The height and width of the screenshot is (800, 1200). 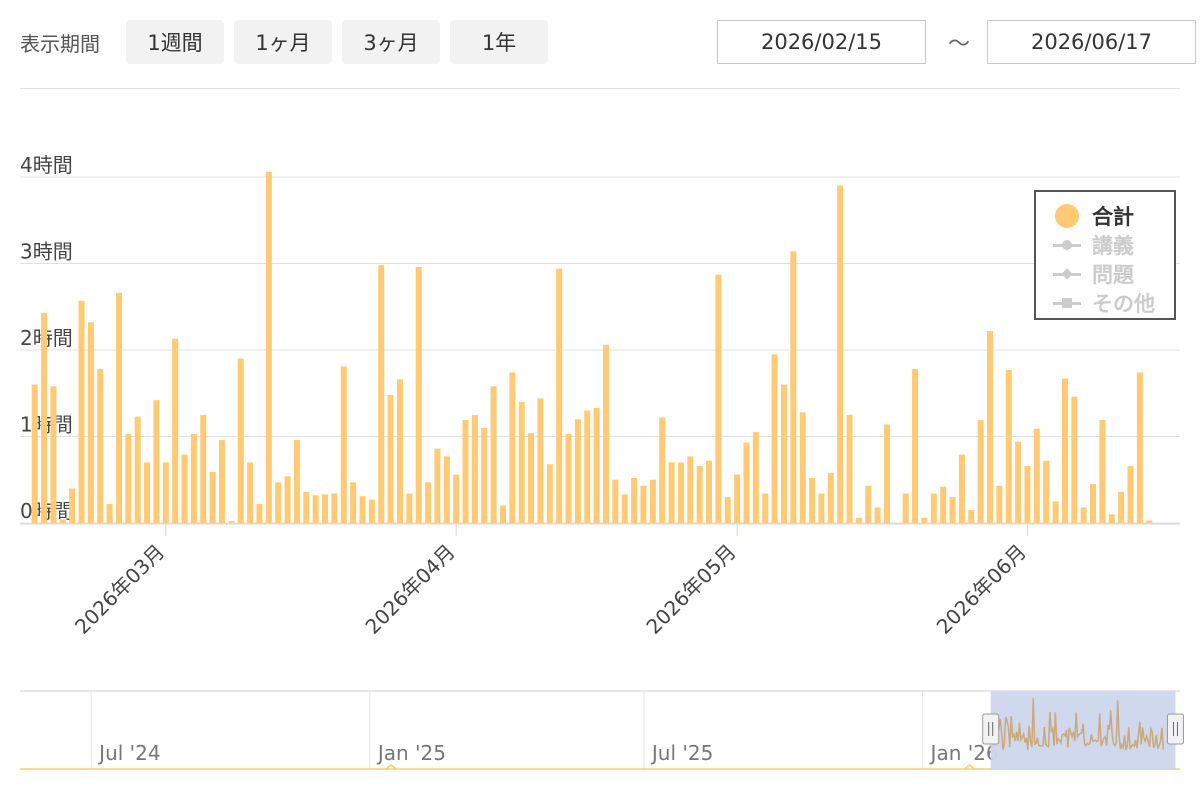 I want to click on legend-item-lecture: 講義, so click(x=1106, y=245).